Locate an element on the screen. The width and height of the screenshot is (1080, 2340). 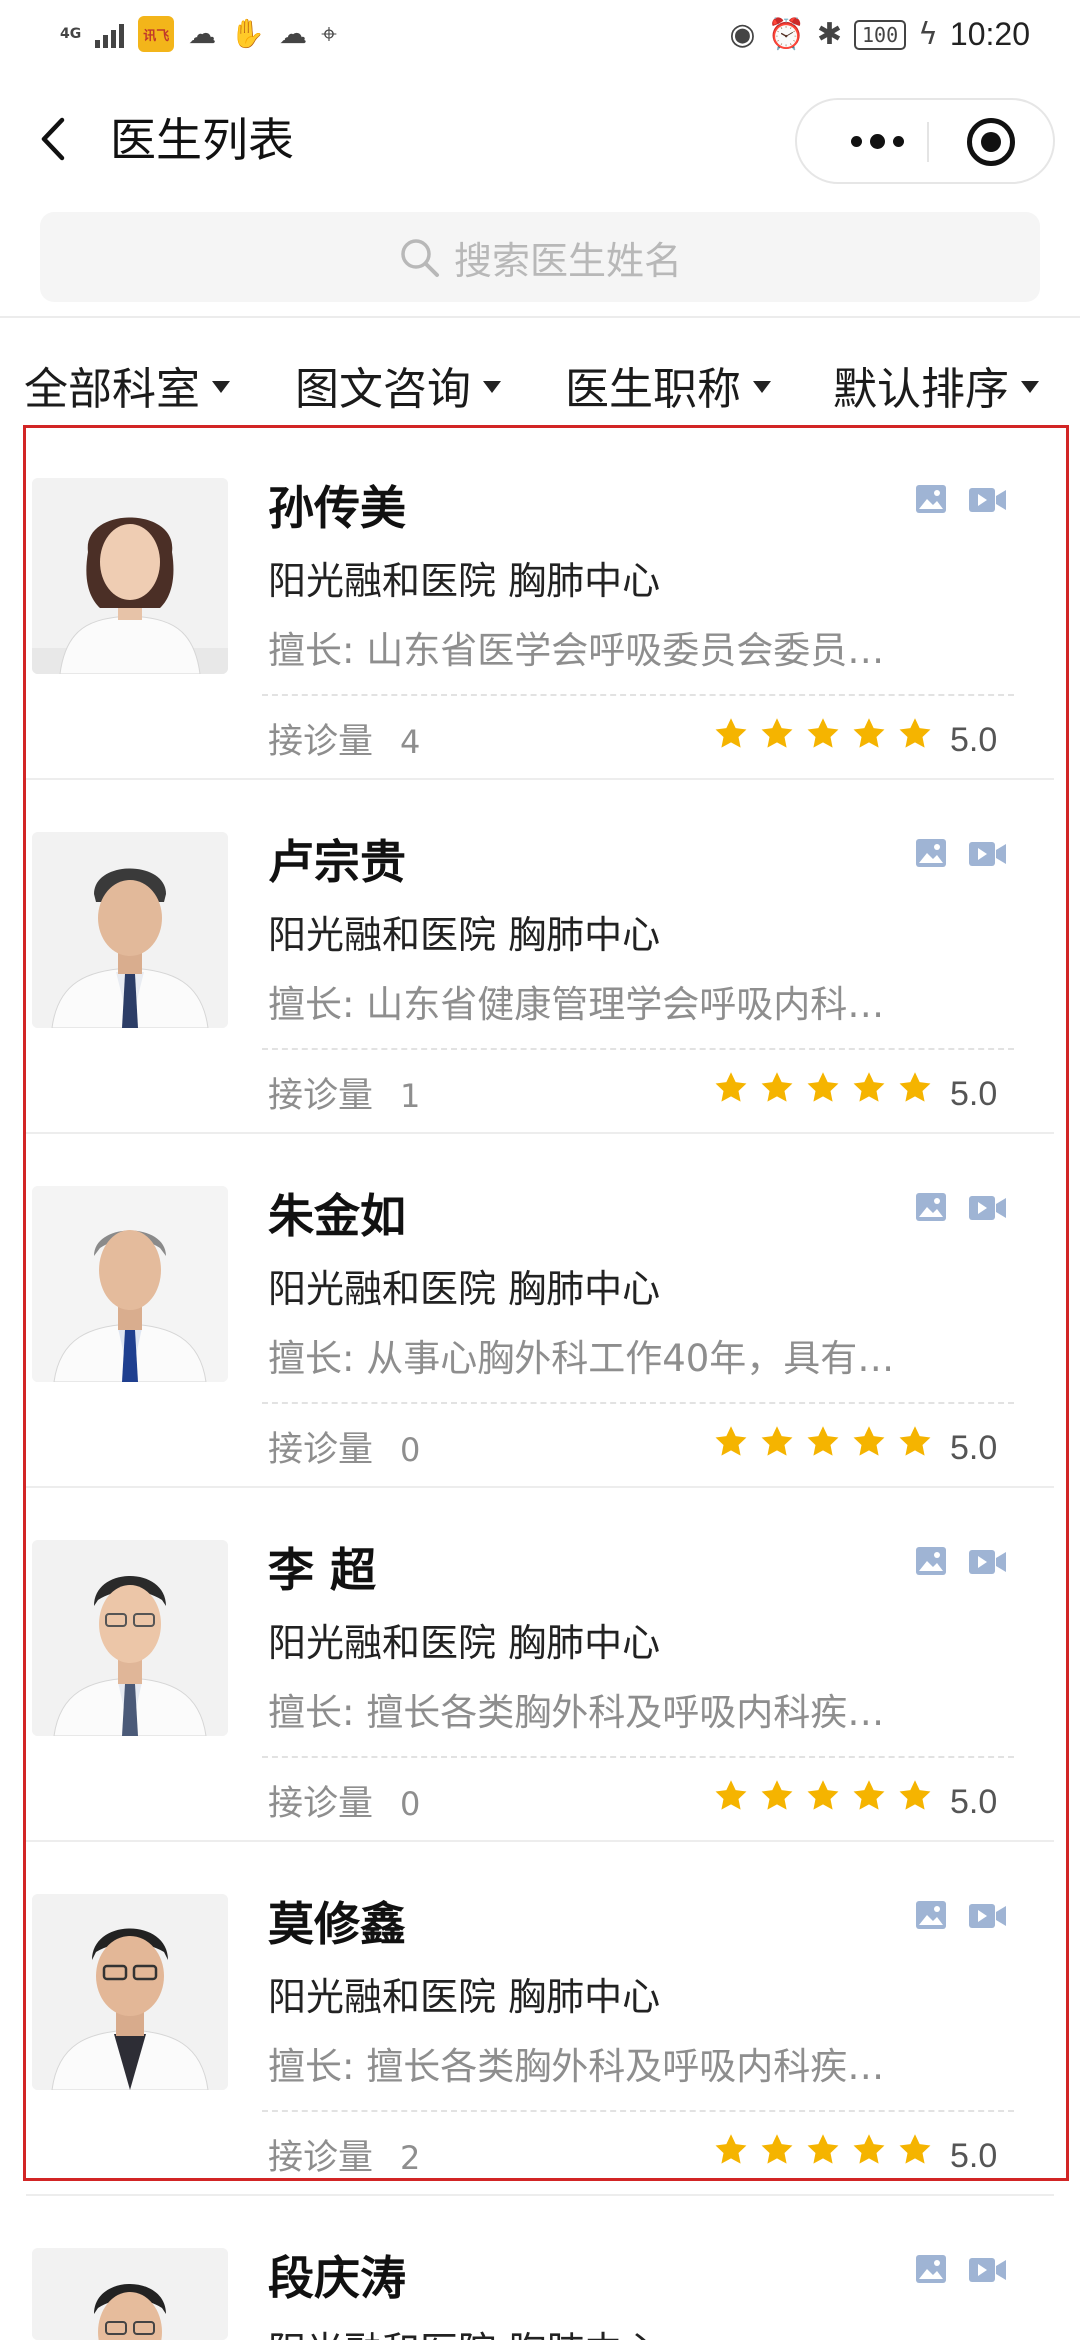
more-icon is located at coordinates (877, 141).